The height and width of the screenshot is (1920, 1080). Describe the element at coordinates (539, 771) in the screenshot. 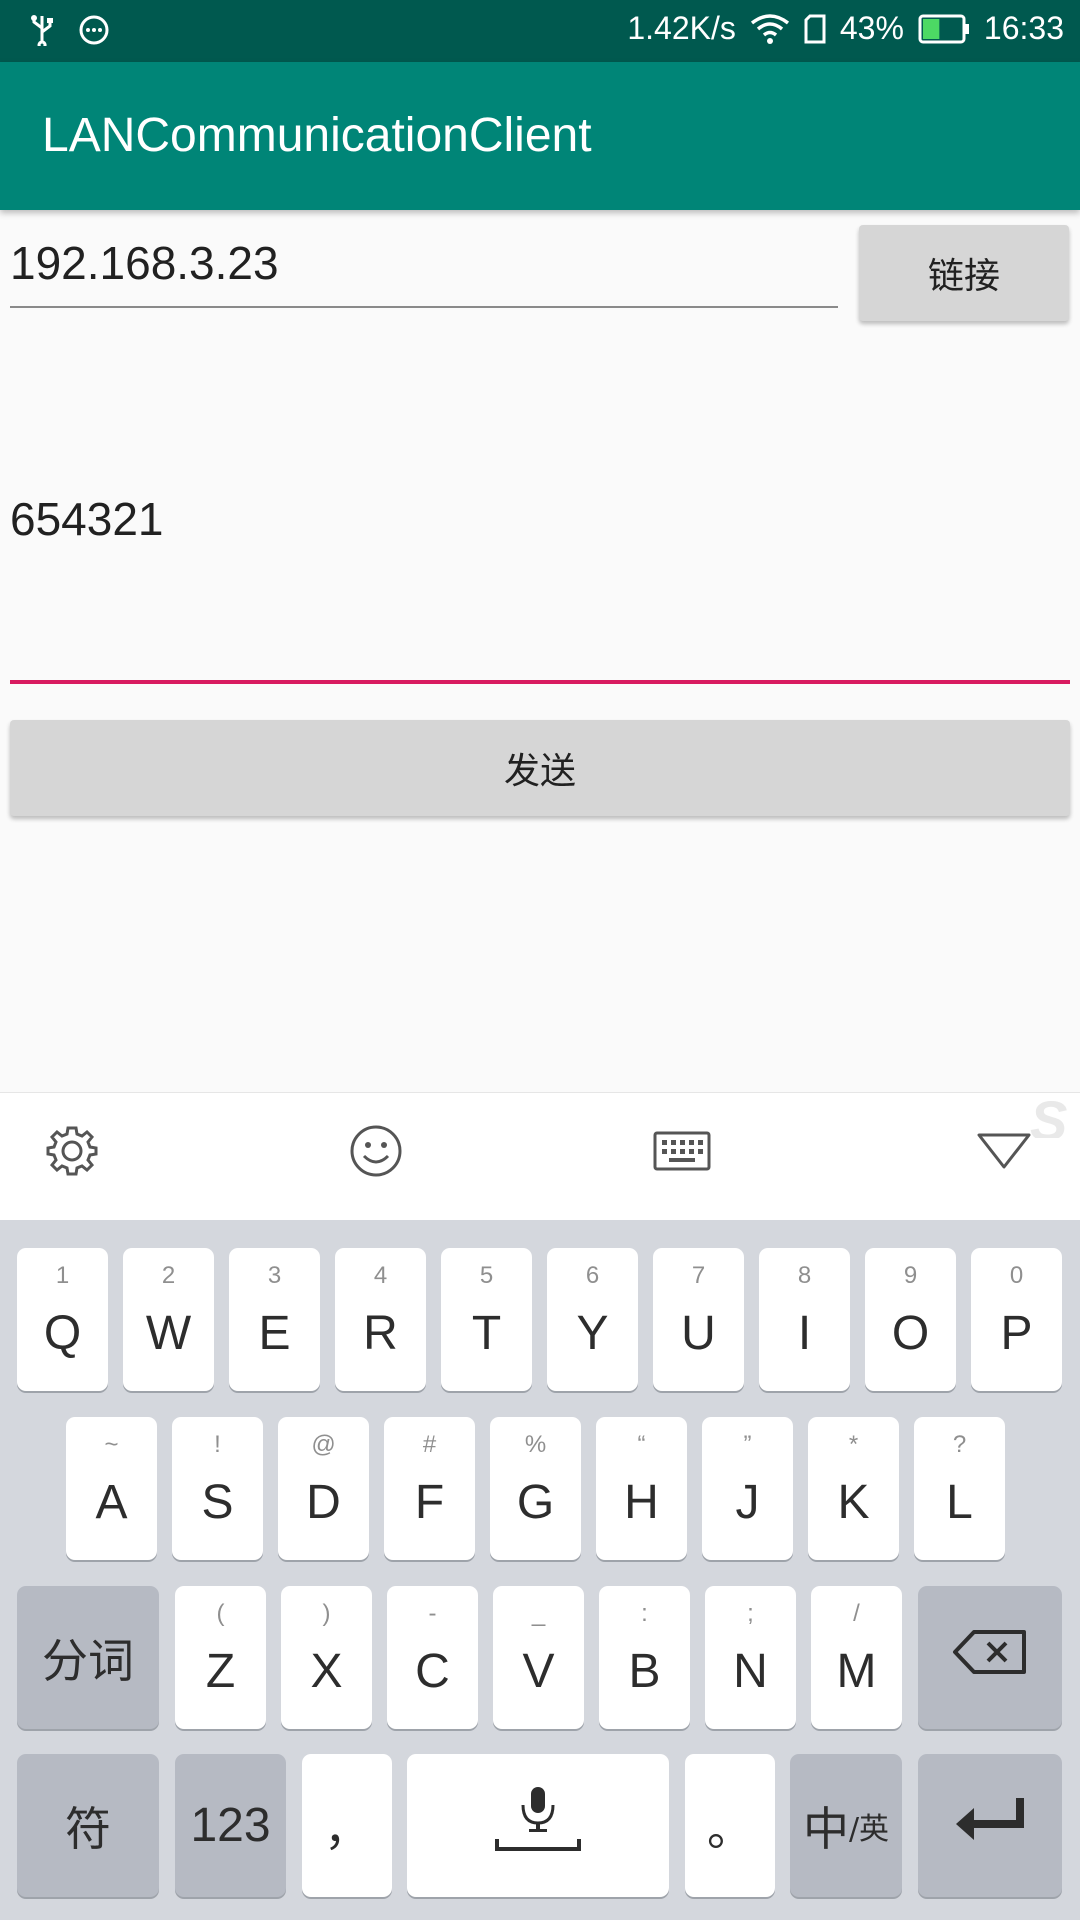

I see `send-button-label: 发送` at that location.